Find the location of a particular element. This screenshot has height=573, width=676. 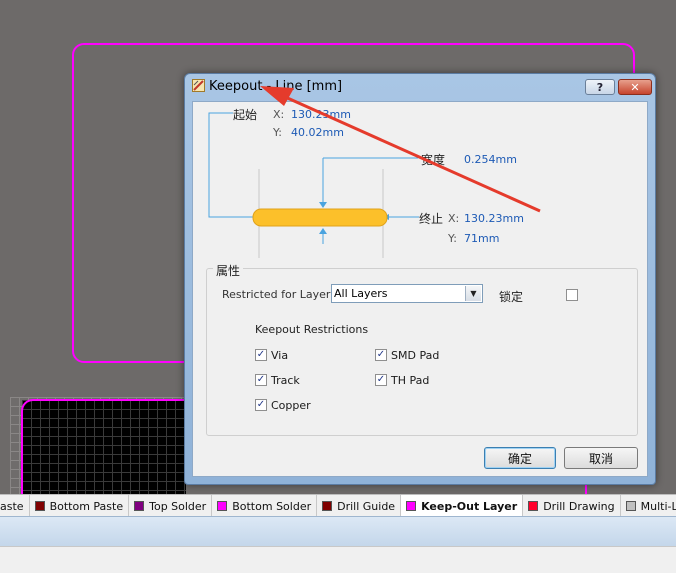

annotation-arrow is located at coordinates (400, 149).